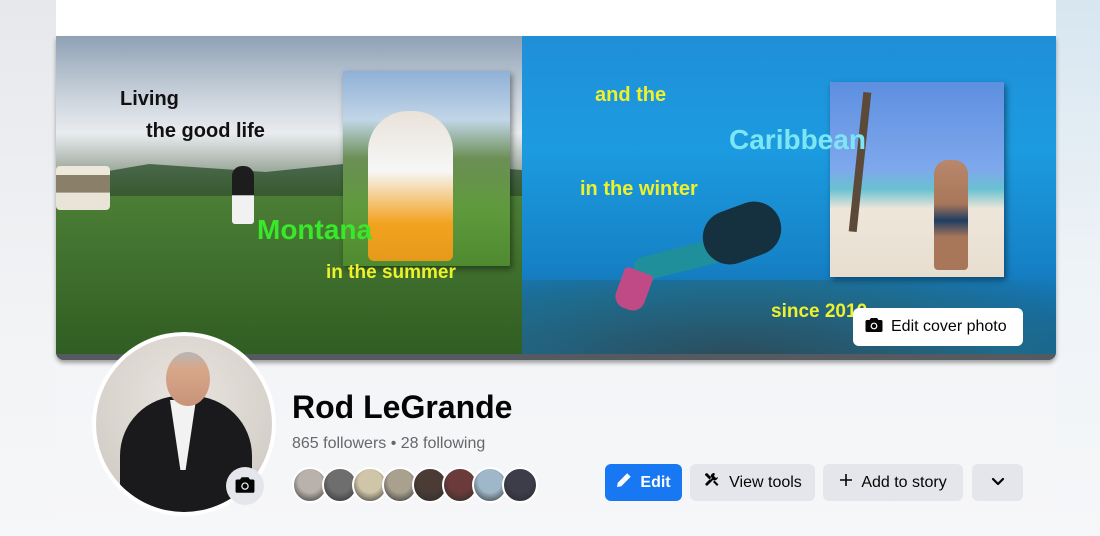 This screenshot has height=536, width=1100. What do you see at coordinates (315, 229) in the screenshot?
I see `cover-text-montana: Montana` at bounding box center [315, 229].